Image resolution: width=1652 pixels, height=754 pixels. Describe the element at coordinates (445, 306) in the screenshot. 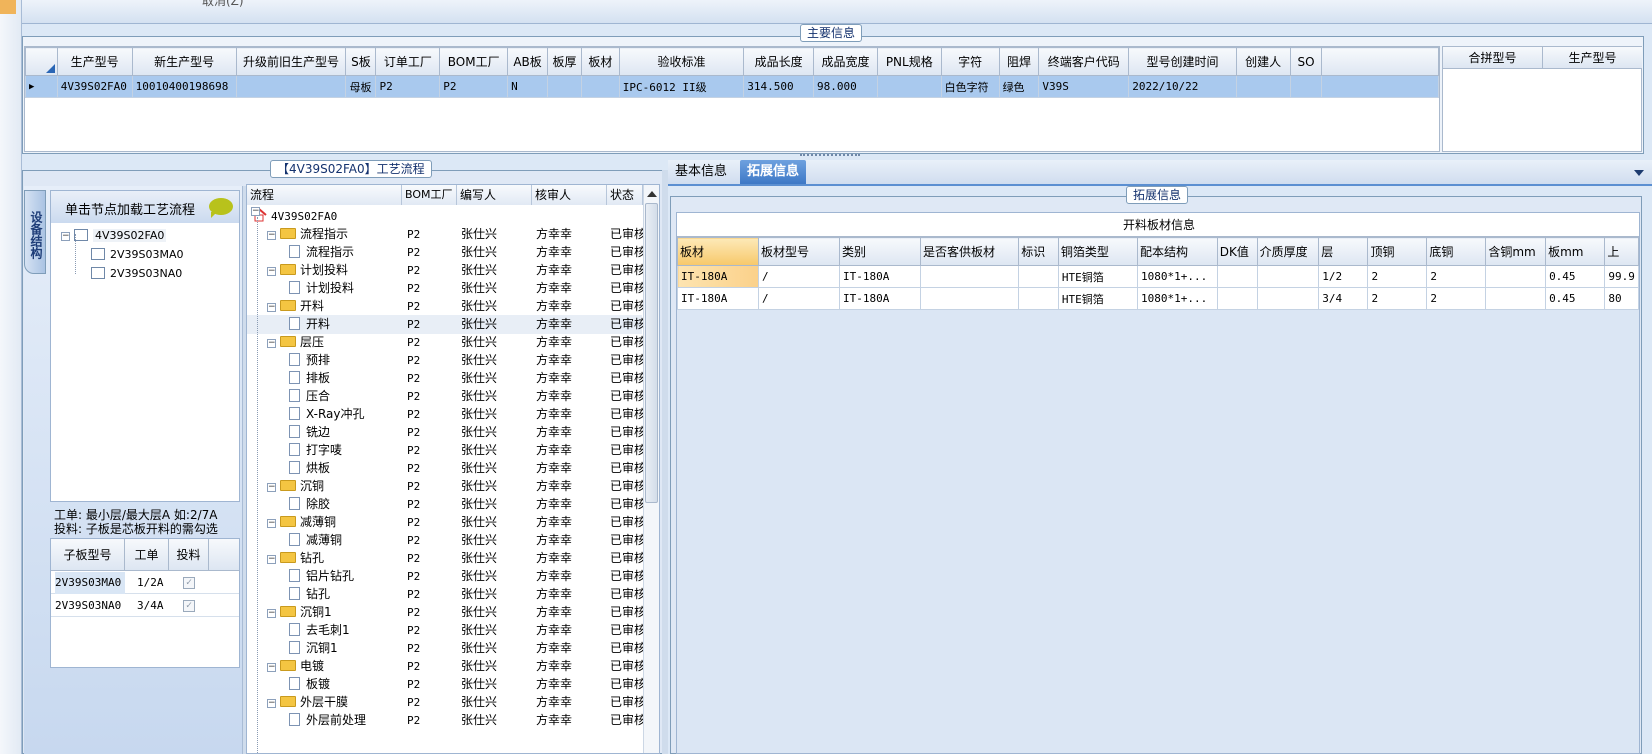

I see `flow-row: − 开料 P2 张仕兴 方幸幸 已审核` at that location.